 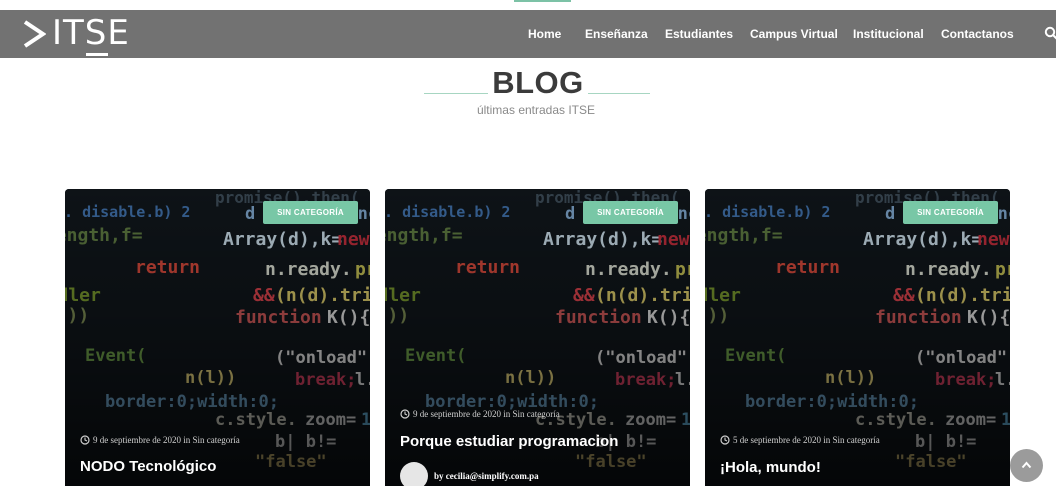 I want to click on post-title: NODO Tecnológico, so click(x=148, y=466).